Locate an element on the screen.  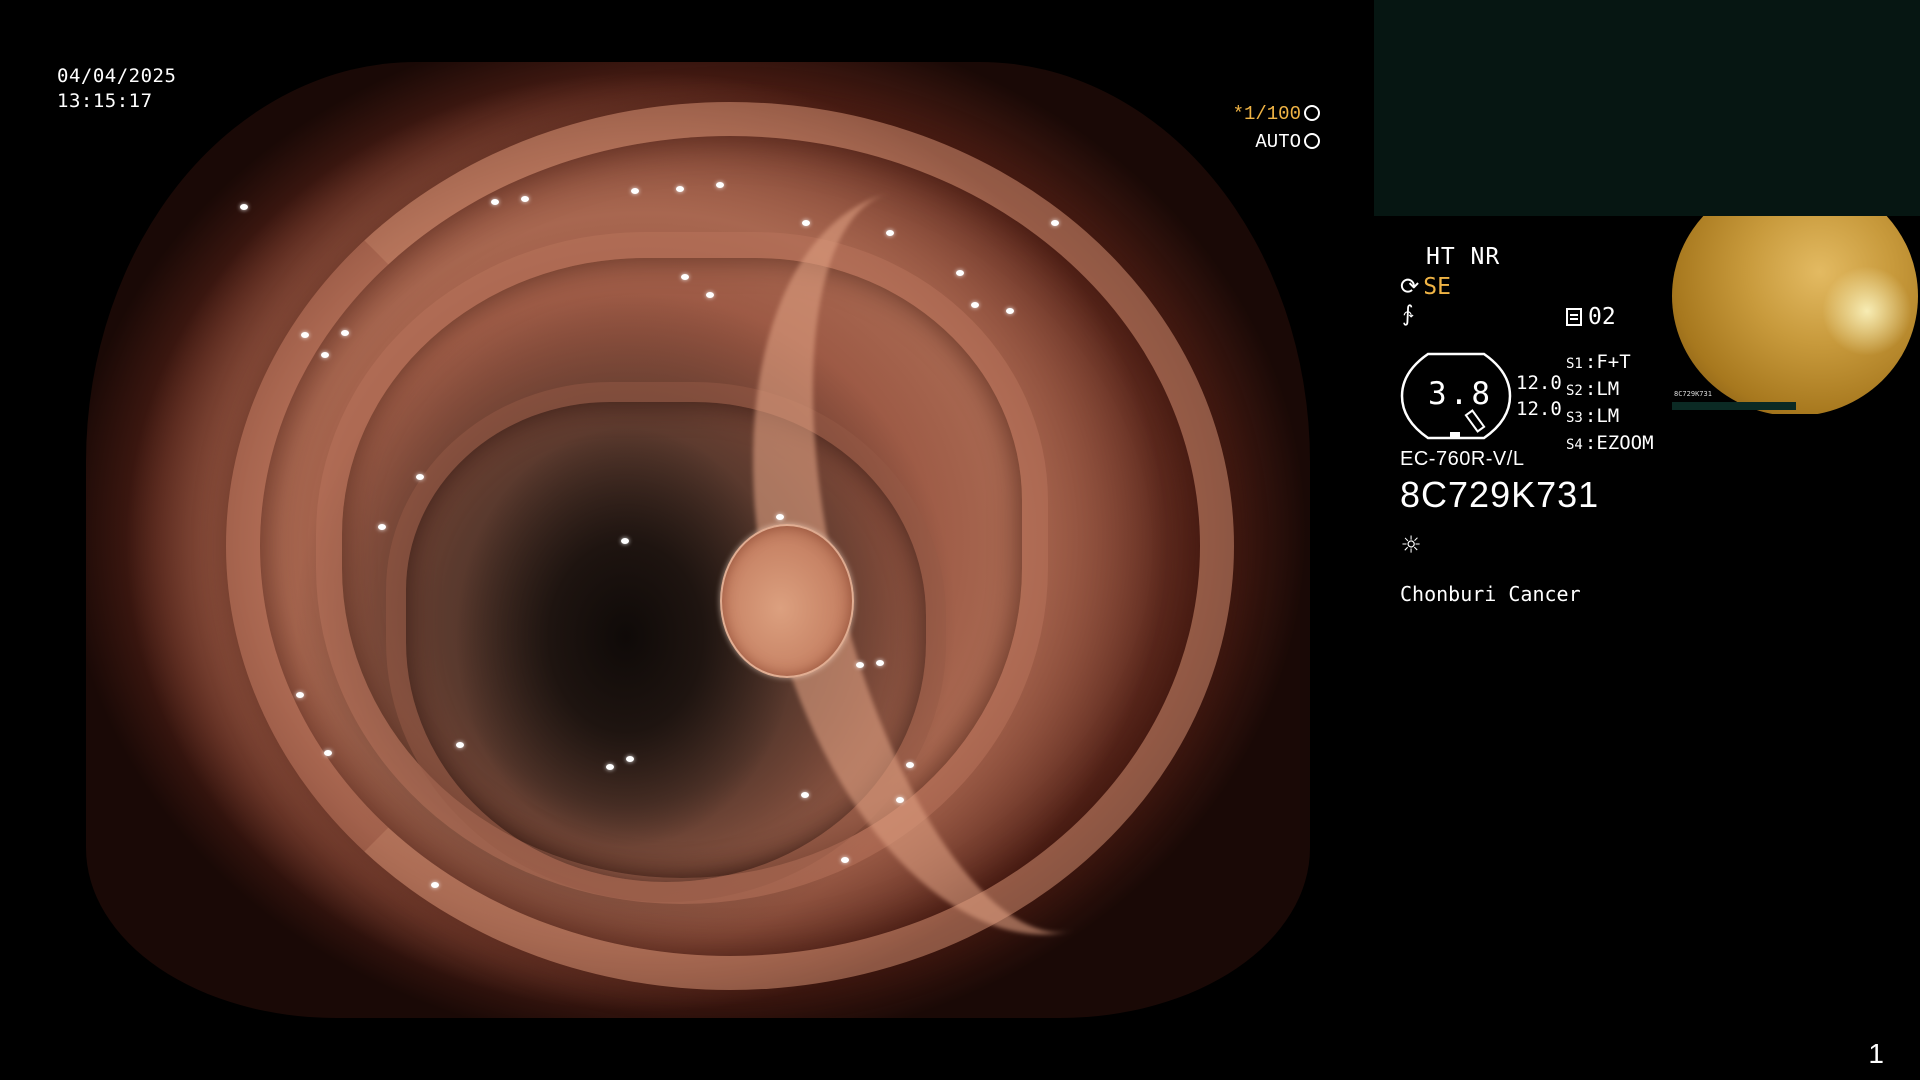
dial-marker is located at coordinates (1455, 435).